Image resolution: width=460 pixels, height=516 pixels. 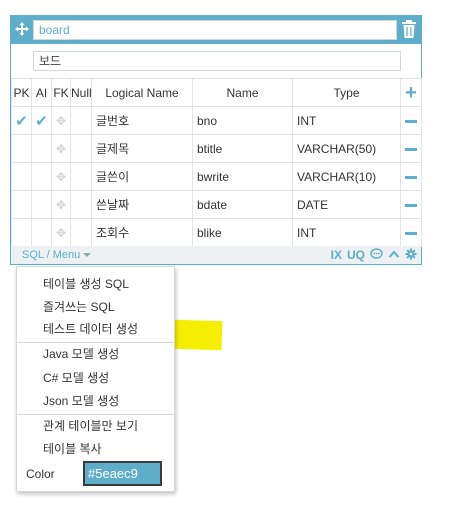 I want to click on chevron-up-icon, so click(x=394, y=255).